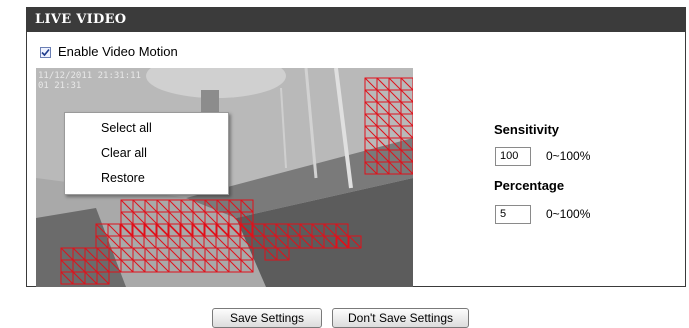 The width and height of the screenshot is (689, 328). What do you see at coordinates (568, 156) in the screenshot?
I see `sensitivity-range: 0~100%` at bounding box center [568, 156].